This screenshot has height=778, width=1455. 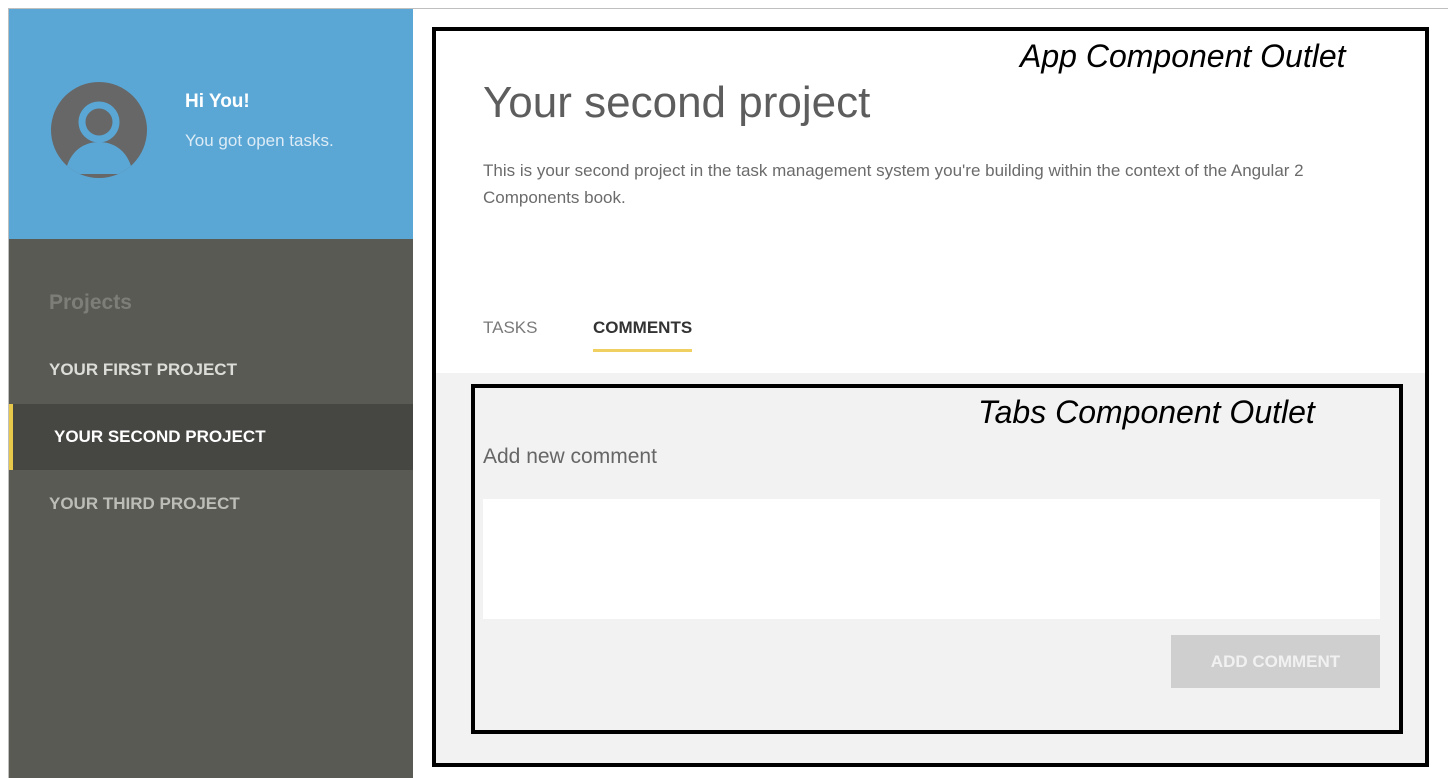 What do you see at coordinates (211, 437) in the screenshot?
I see `sidebar-item-second-project: YOUR SECOND PROJECT` at bounding box center [211, 437].